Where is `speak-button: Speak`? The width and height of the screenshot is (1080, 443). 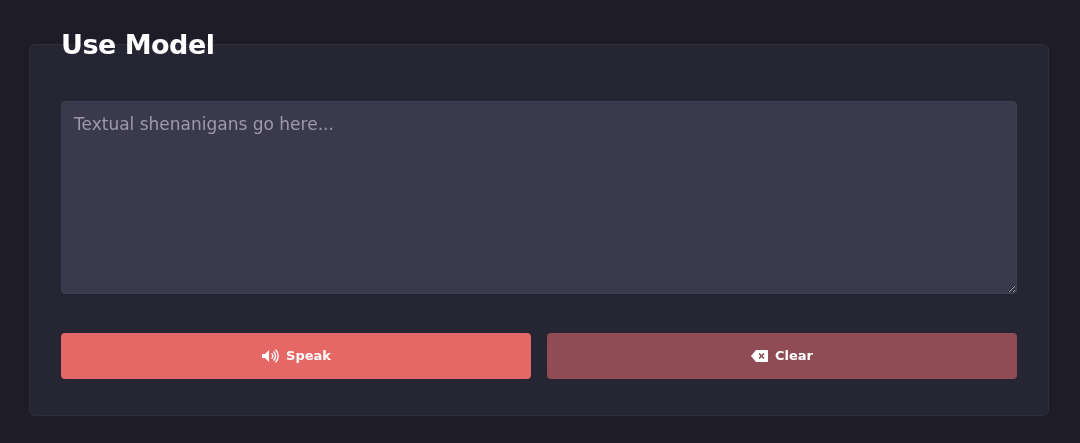
speak-button: Speak is located at coordinates (296, 356).